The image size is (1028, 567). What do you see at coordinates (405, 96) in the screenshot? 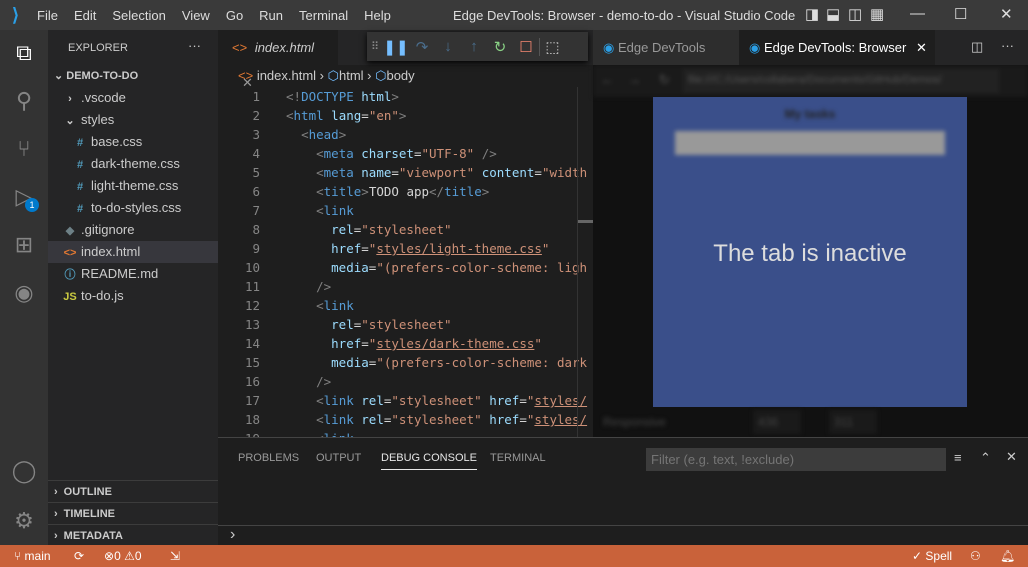
I see `code-line: 1 <!DOCTYPE html>` at bounding box center [405, 96].